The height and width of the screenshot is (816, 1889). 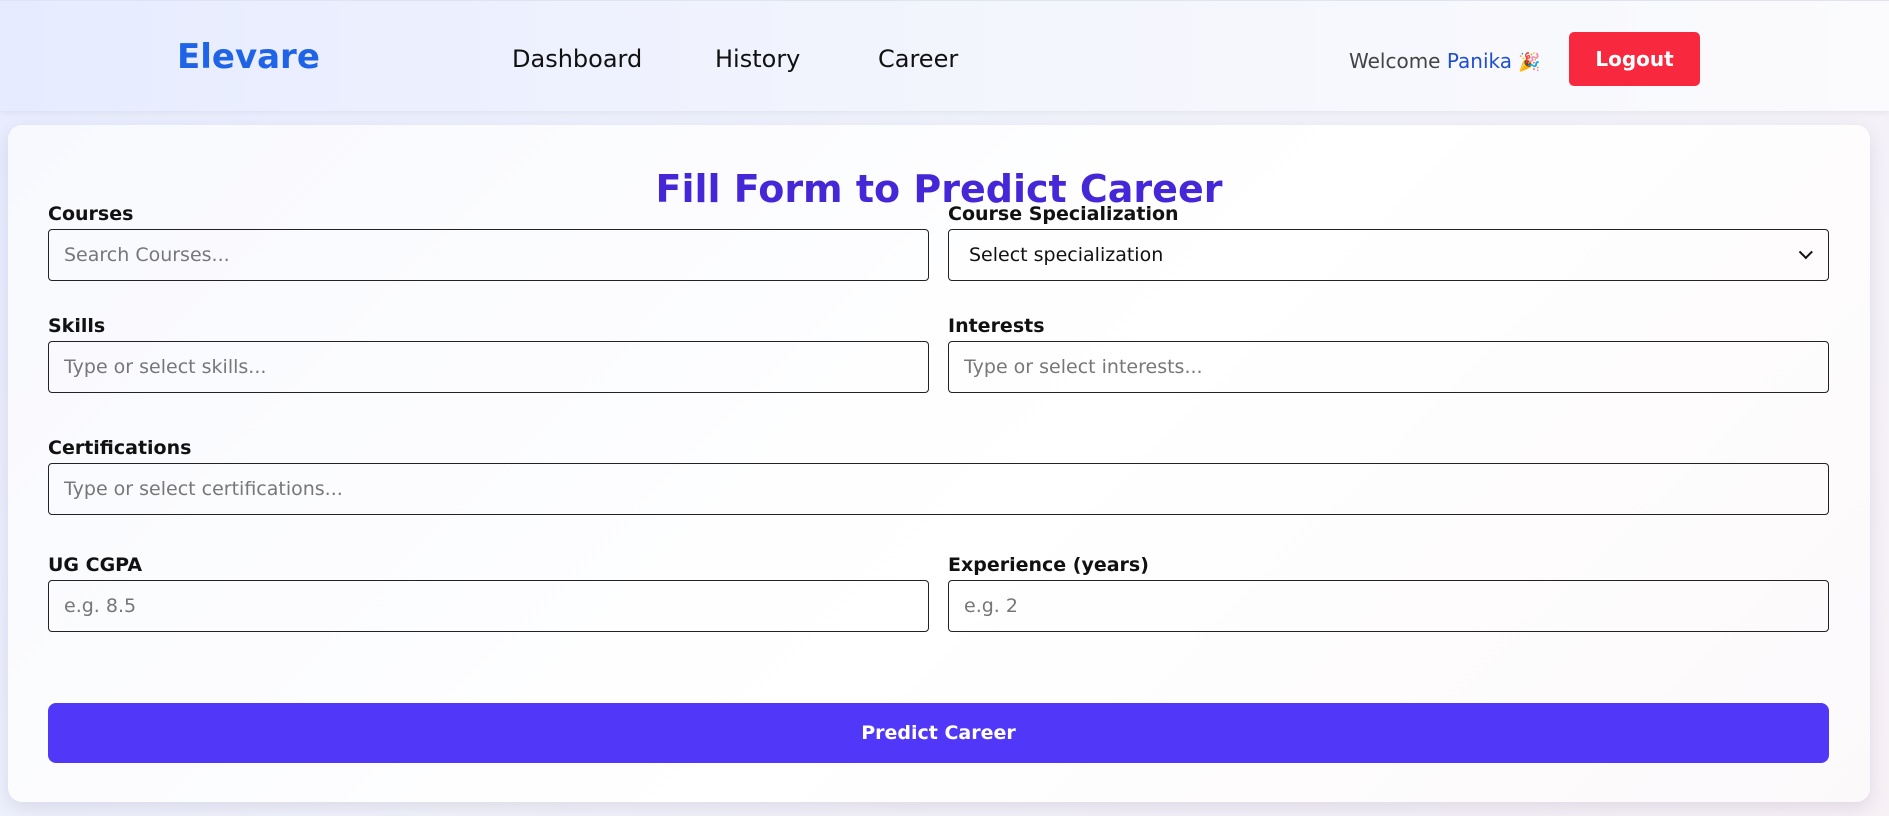 I want to click on predict-career-button: Predict Career, so click(x=938, y=733).